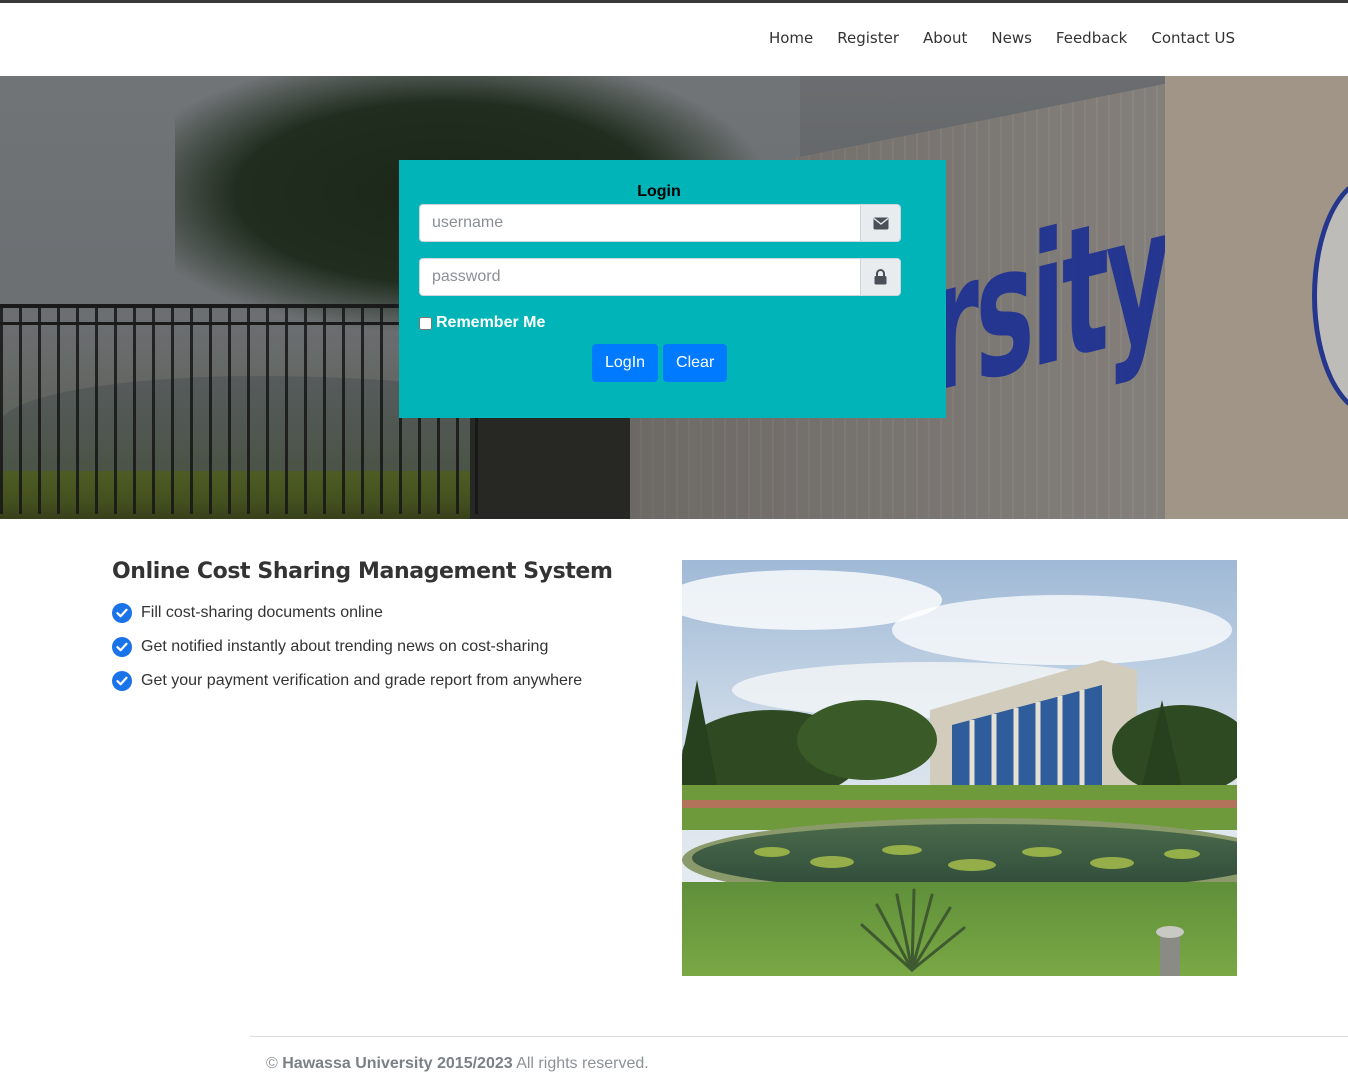 The height and width of the screenshot is (1089, 1348). Describe the element at coordinates (582, 1063) in the screenshot. I see `footer-rights: All rights reserved.` at that location.